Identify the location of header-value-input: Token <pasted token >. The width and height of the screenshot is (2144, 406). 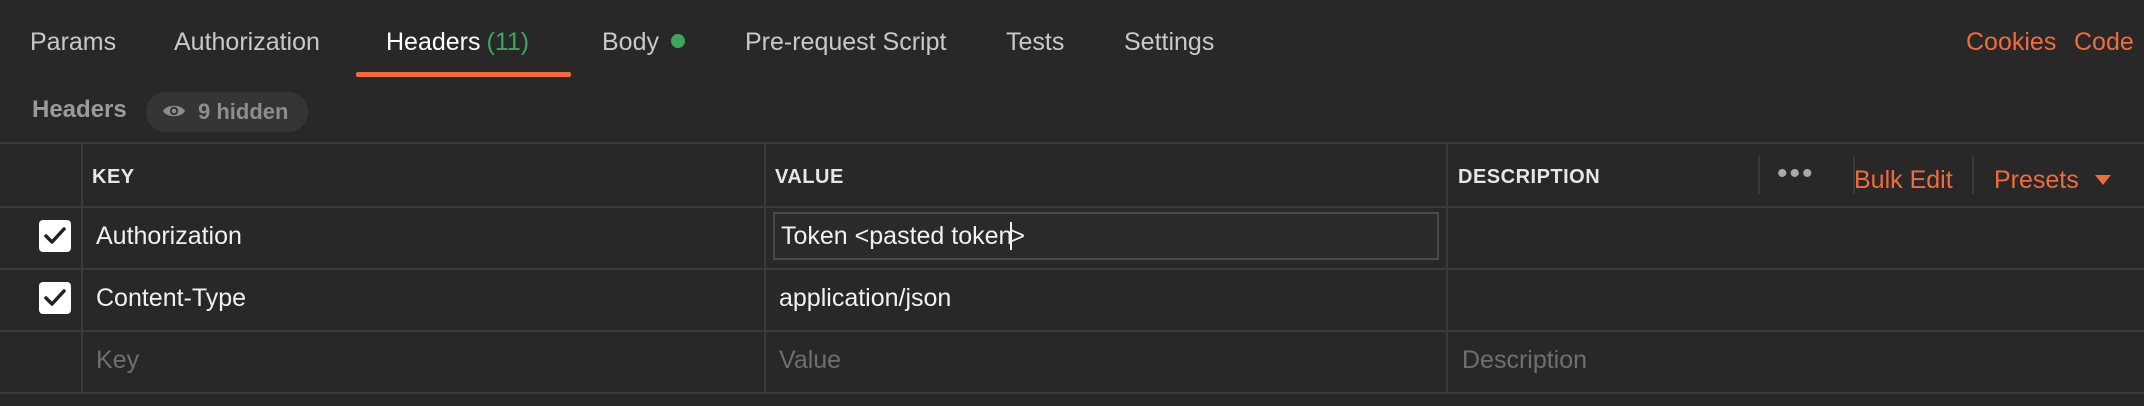
(1106, 236).